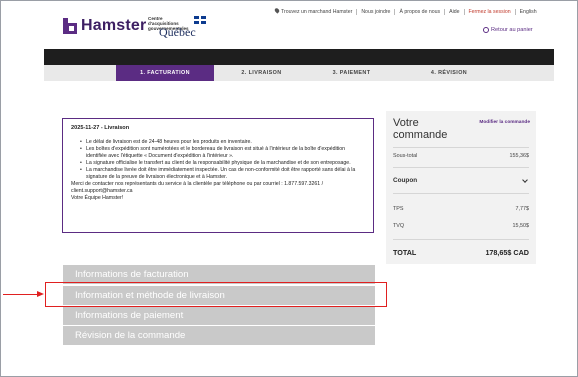  What do you see at coordinates (375, 11) in the screenshot?
I see `contact-link: Nous joindre` at bounding box center [375, 11].